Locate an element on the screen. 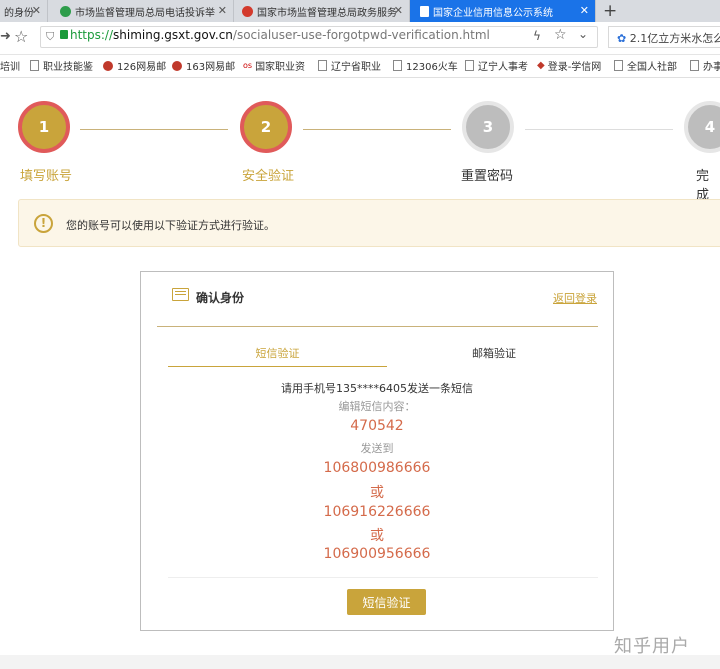 This screenshot has width=720, height=669. tab-title: 的身份 is located at coordinates (19, 13).